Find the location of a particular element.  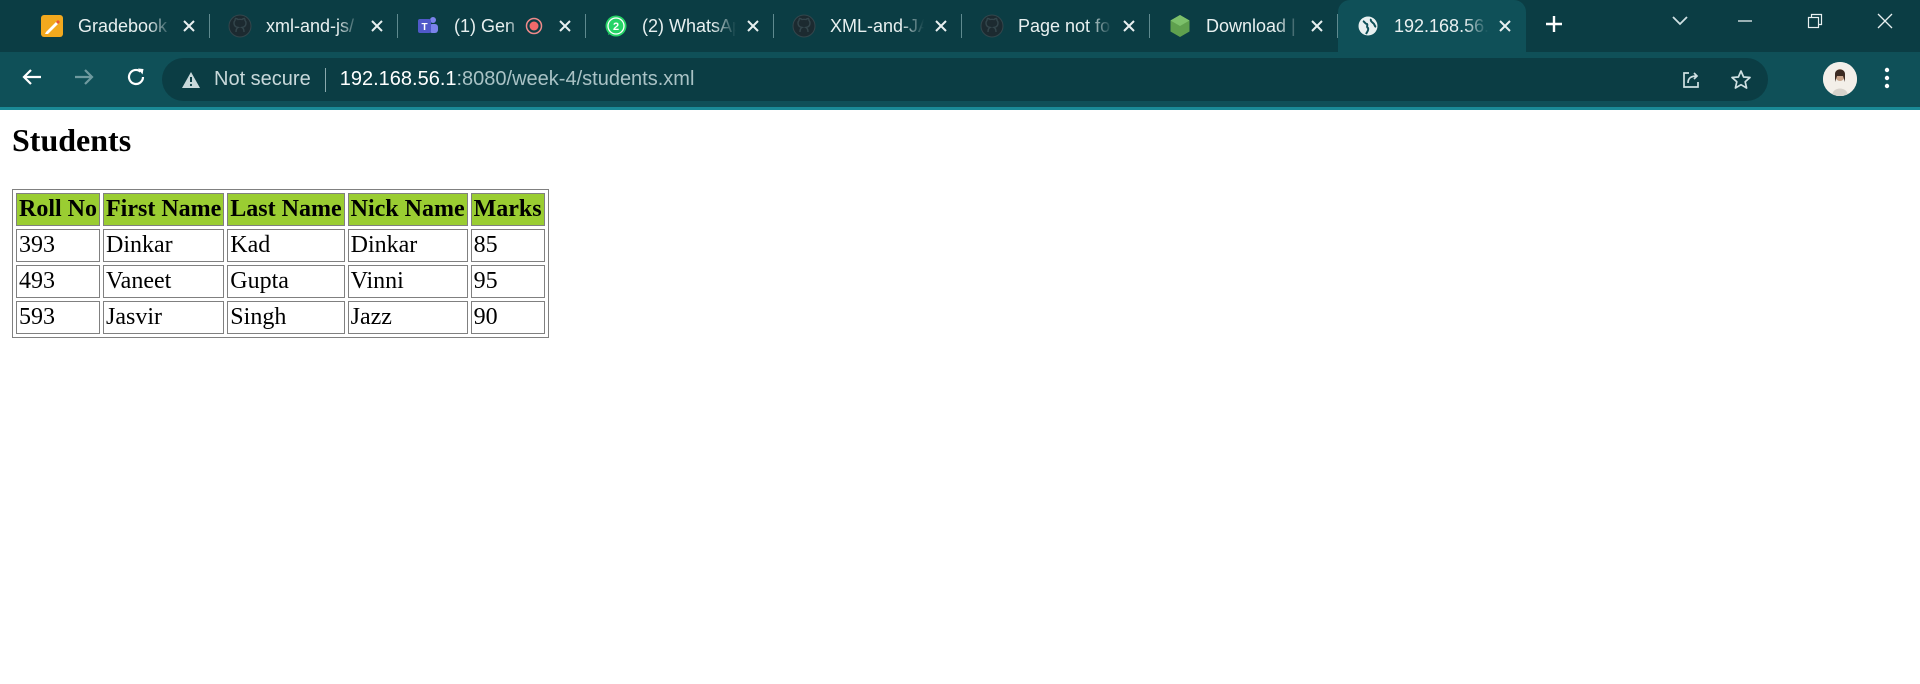

svg-text: T is located at coordinates (424, 27).